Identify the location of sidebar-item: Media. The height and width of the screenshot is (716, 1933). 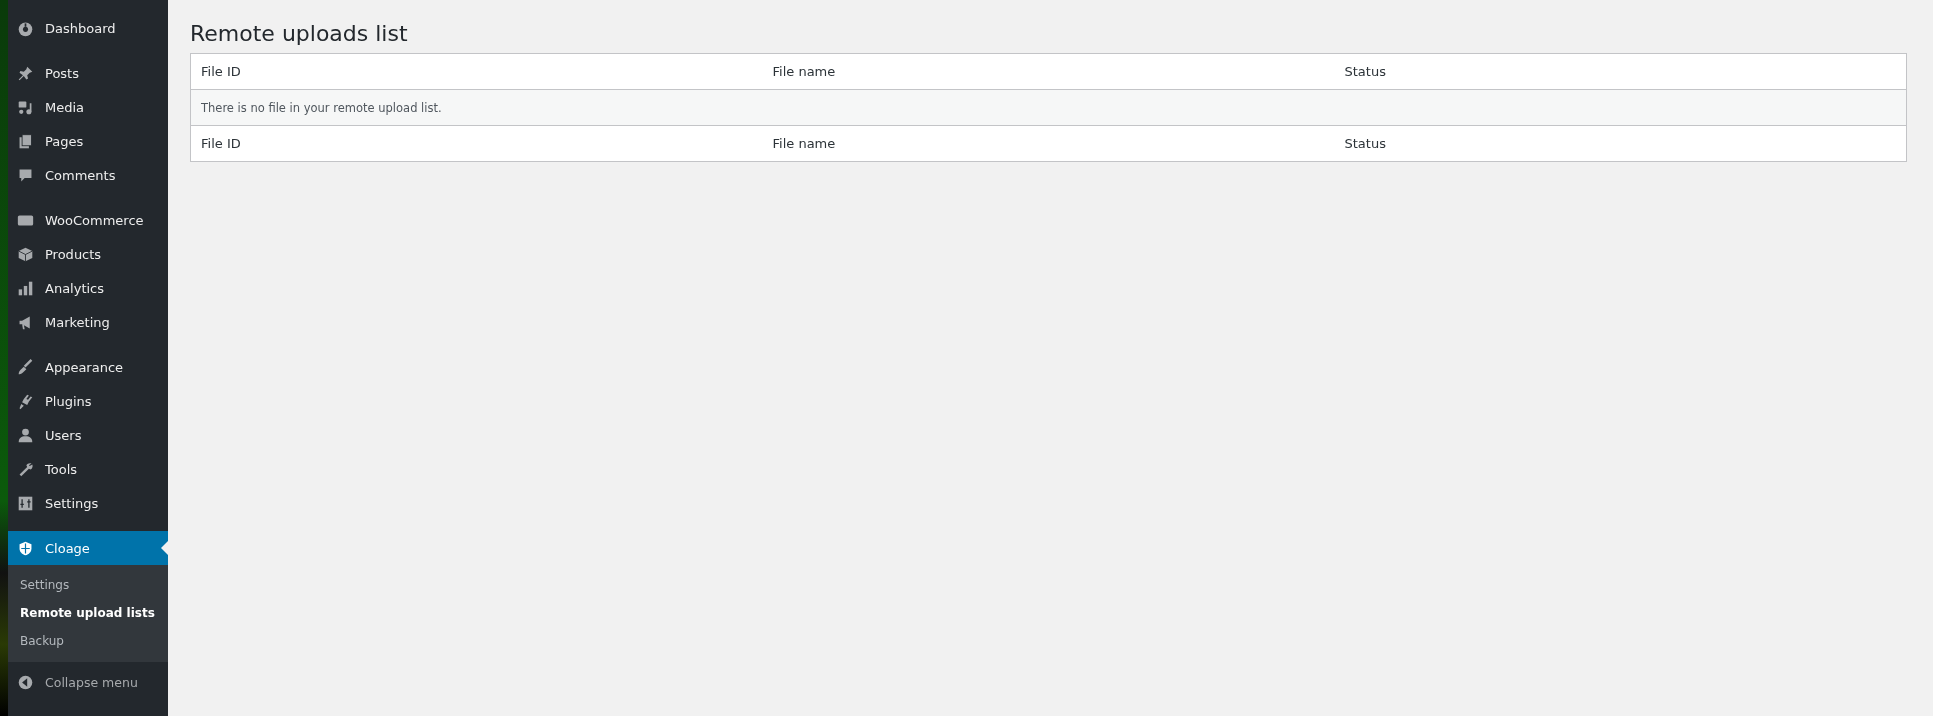
(88, 107).